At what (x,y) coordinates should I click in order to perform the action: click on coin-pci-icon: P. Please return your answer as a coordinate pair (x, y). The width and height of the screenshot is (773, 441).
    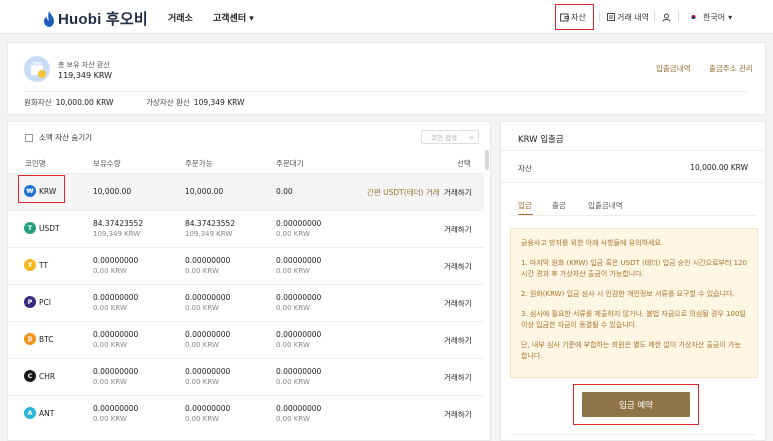
    Looking at the image, I should click on (30, 302).